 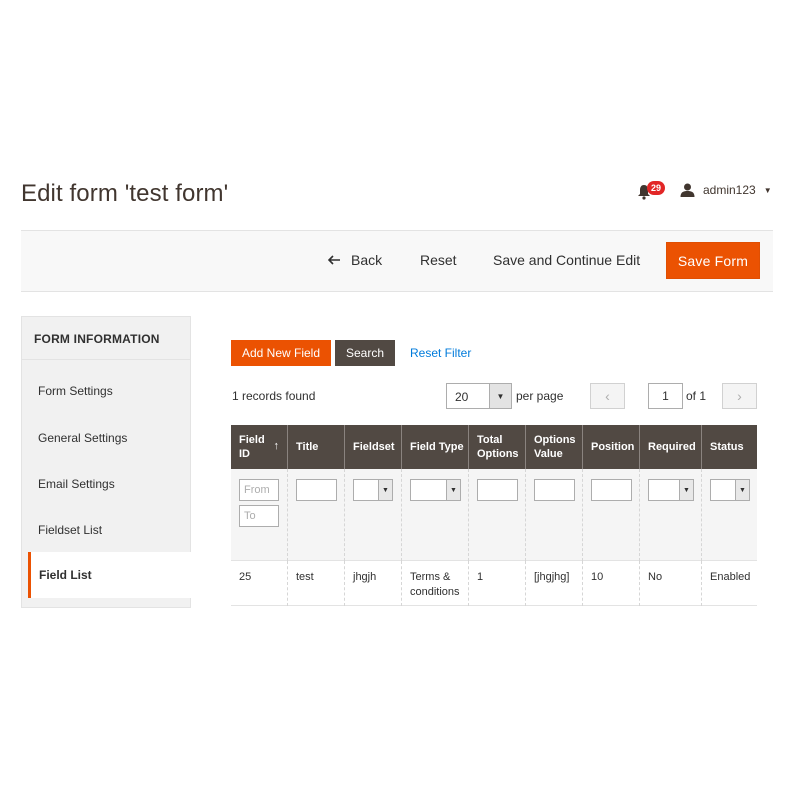 I want to click on filter-cell-title, so click(x=316, y=515).